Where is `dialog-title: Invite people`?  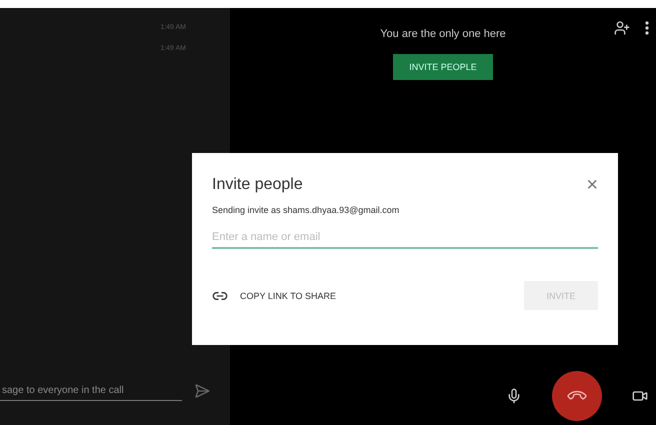
dialog-title: Invite people is located at coordinates (257, 185).